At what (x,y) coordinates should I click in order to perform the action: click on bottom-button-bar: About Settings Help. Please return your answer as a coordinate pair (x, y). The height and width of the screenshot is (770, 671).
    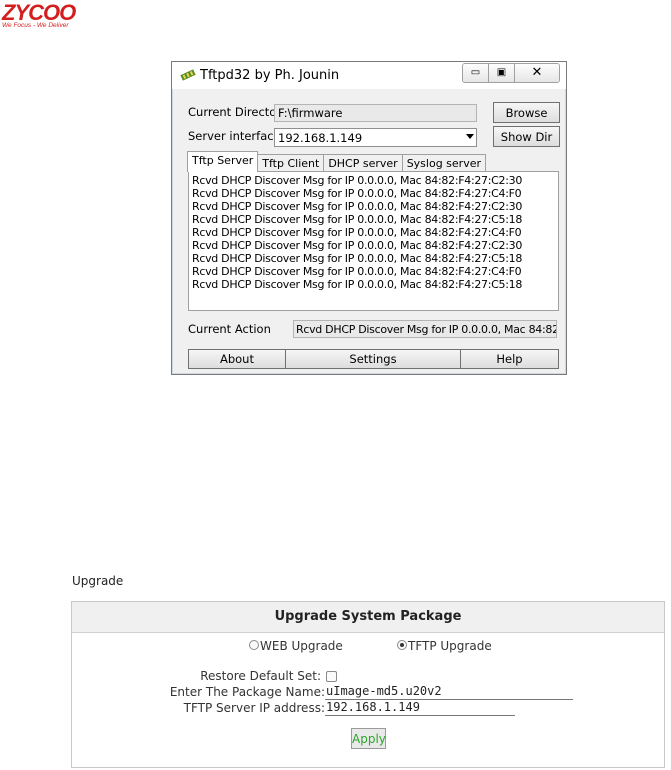
    Looking at the image, I should click on (373, 359).